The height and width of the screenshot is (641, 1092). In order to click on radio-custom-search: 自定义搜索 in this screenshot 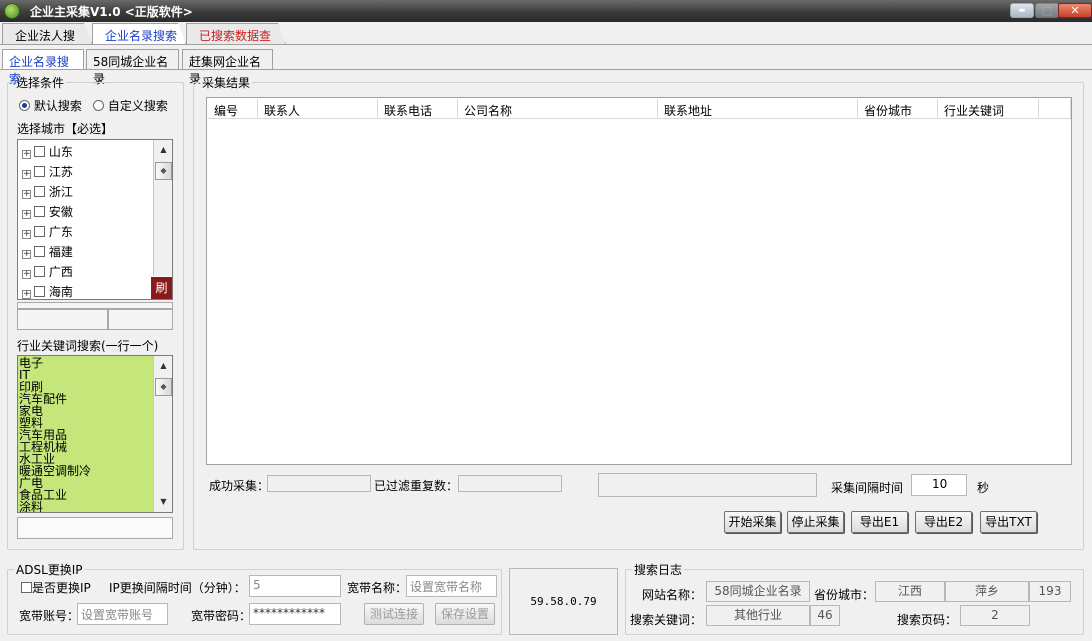, I will do `click(130, 105)`.